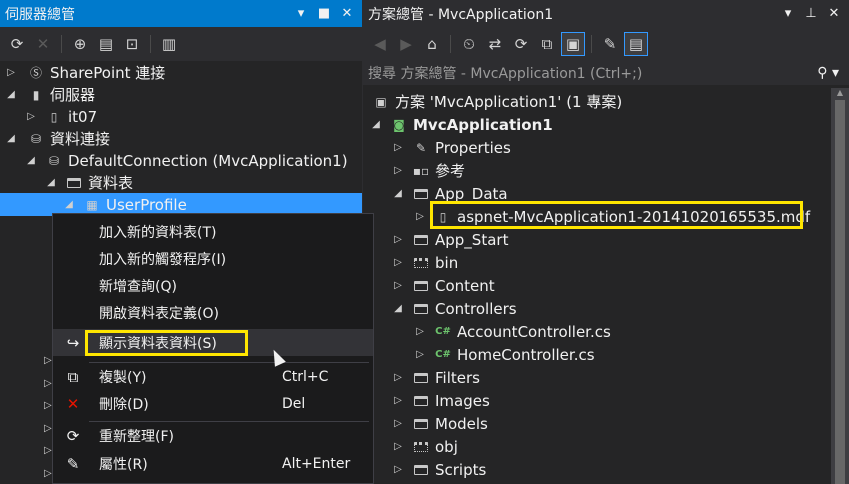 The width and height of the screenshot is (849, 484). What do you see at coordinates (213, 285) in the screenshot?
I see `menu-item-new-query: 新增查詢(Q)` at bounding box center [213, 285].